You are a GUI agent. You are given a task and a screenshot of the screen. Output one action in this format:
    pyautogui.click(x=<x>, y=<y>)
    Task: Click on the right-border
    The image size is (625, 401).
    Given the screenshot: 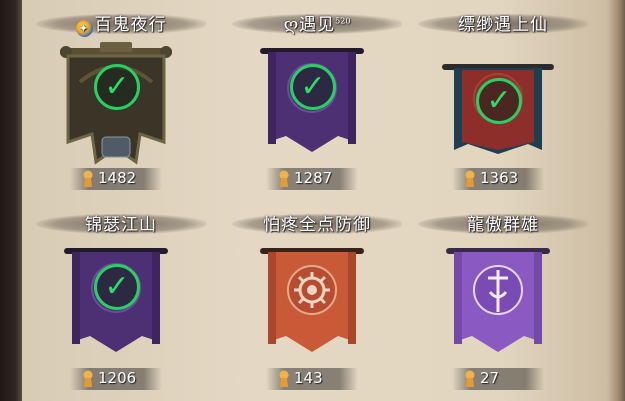 What is the action you would take?
    pyautogui.click(x=616, y=200)
    